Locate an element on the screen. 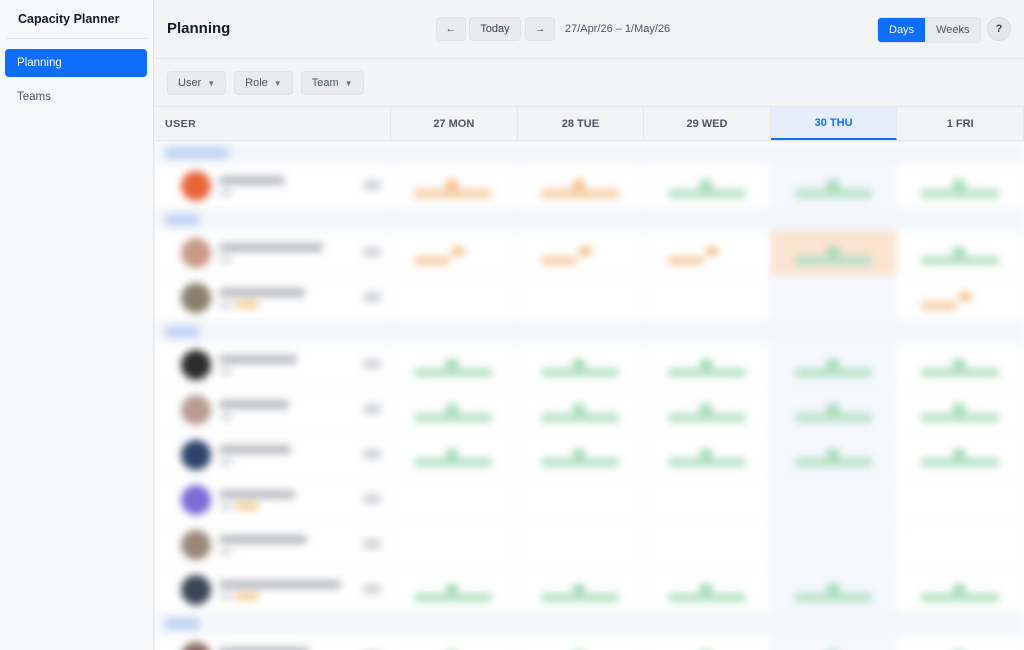 This screenshot has height=650, width=1024. column-header-day-today: 30 THU is located at coordinates (834, 123).